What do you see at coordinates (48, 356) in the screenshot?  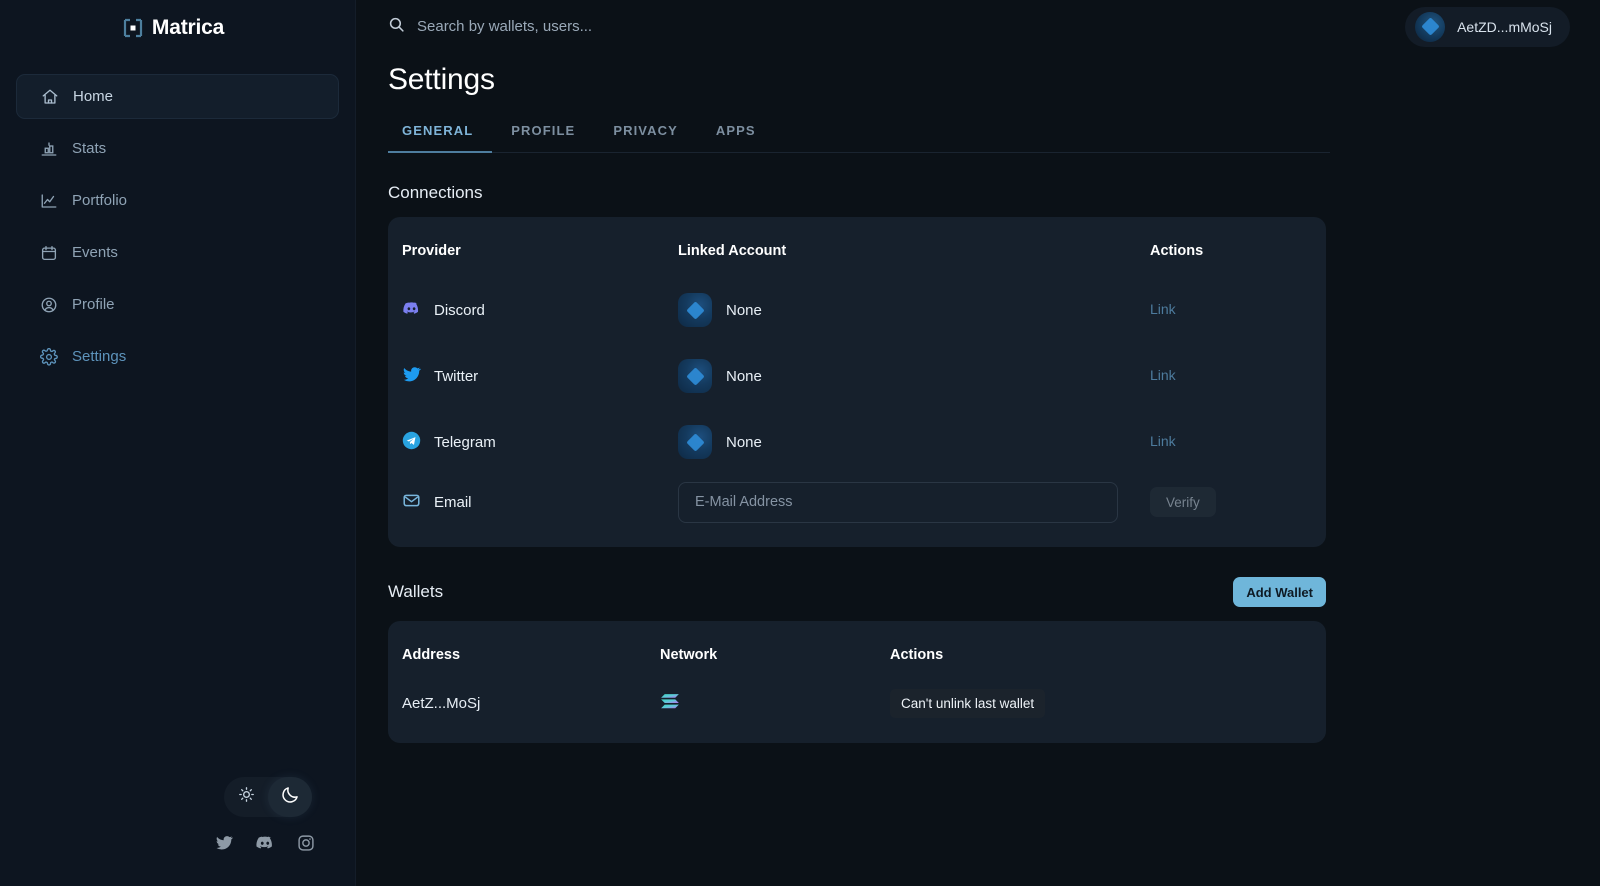 I see `gear-icon` at bounding box center [48, 356].